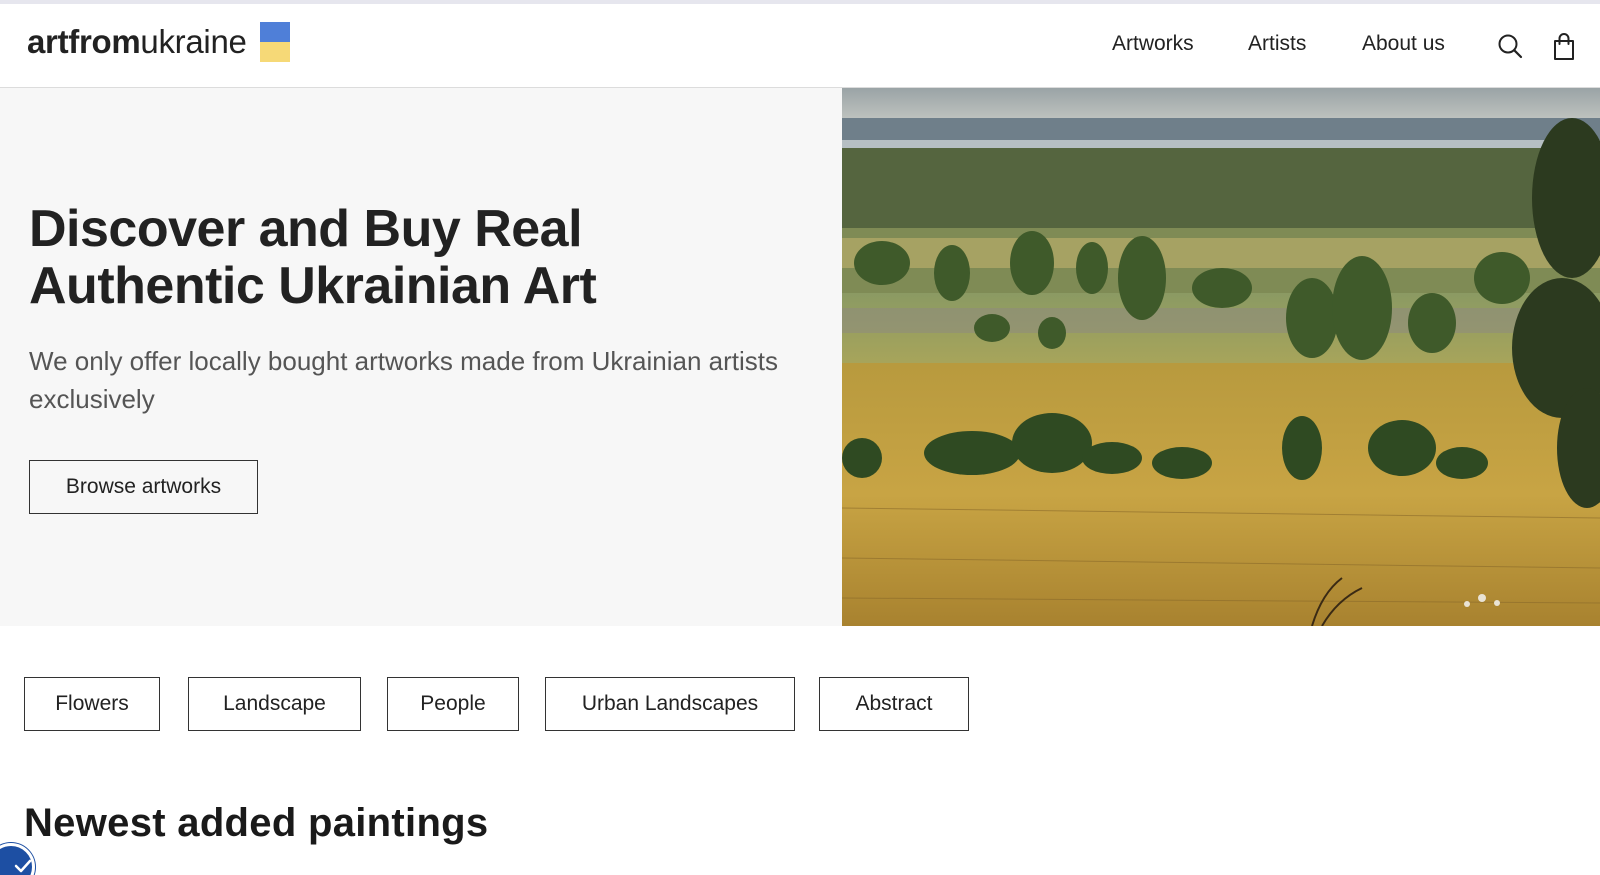 The width and height of the screenshot is (1600, 875). What do you see at coordinates (256, 823) in the screenshot?
I see `newest-paintings-heading: Newest added paintings` at bounding box center [256, 823].